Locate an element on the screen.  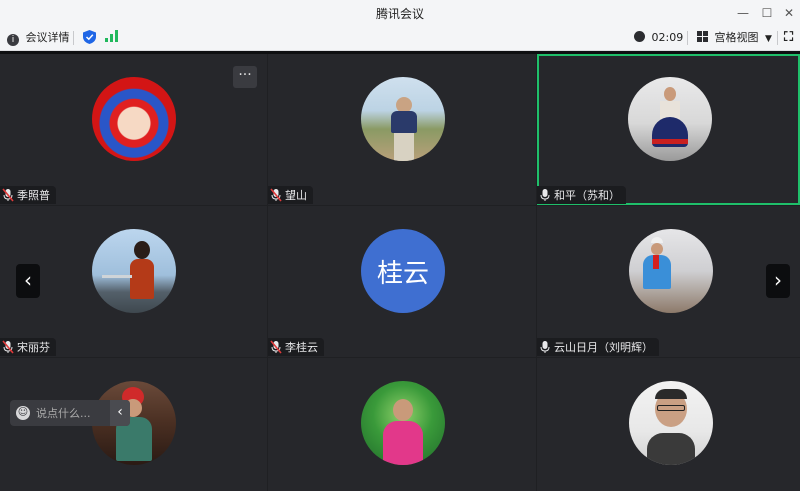
meeting-toolbar: i 会议详情 02:09 宫格视图 ▼ ⛶ is located at coordinates (400, 38).